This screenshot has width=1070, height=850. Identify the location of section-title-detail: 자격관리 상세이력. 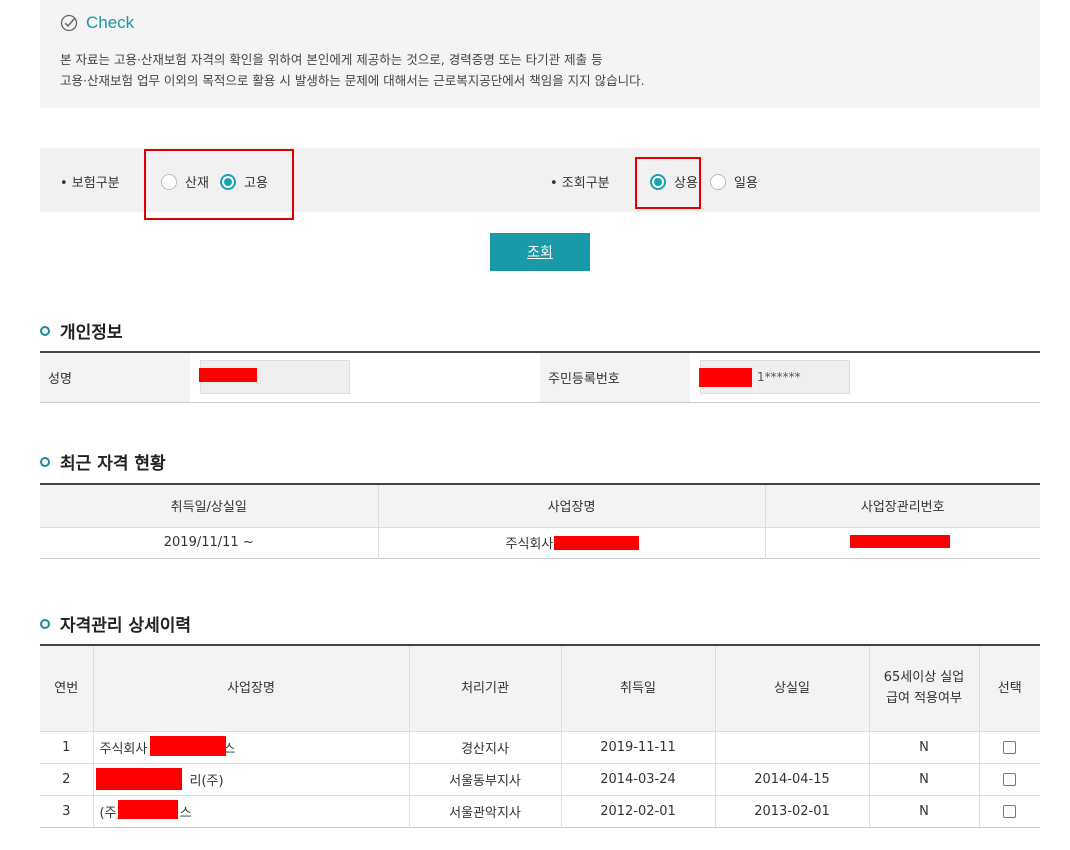
(115, 623).